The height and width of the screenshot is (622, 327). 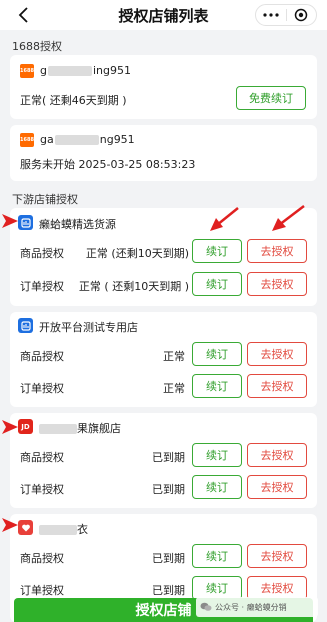 I want to click on mini-program-capsule, so click(x=286, y=15).